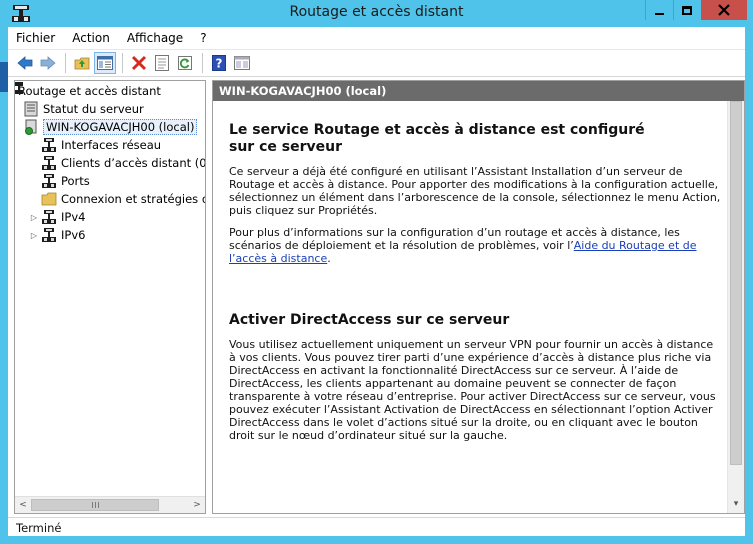  I want to click on title-bar: Routage et accès distant, so click(376, 13).